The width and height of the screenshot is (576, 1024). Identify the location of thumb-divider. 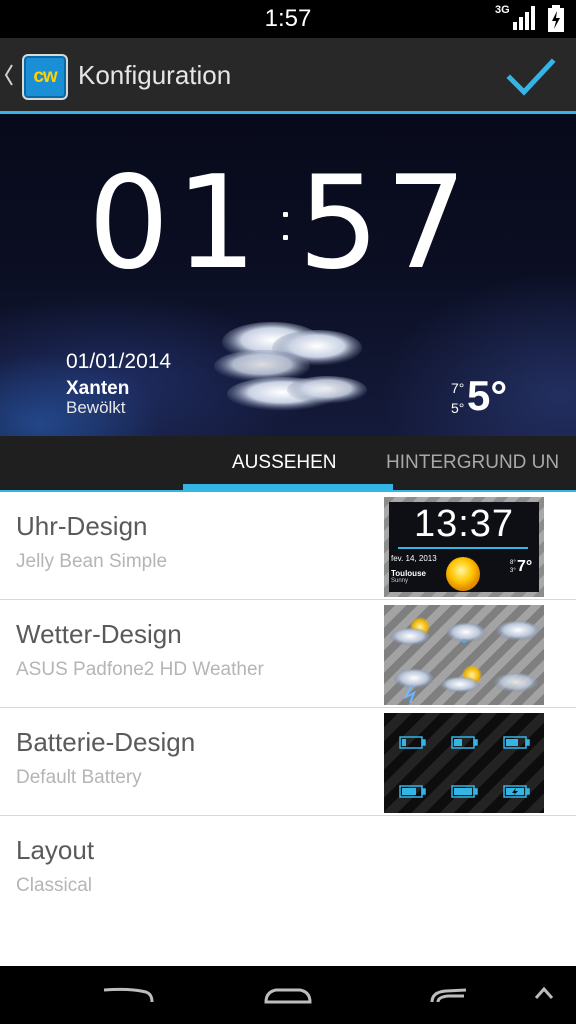
(463, 548).